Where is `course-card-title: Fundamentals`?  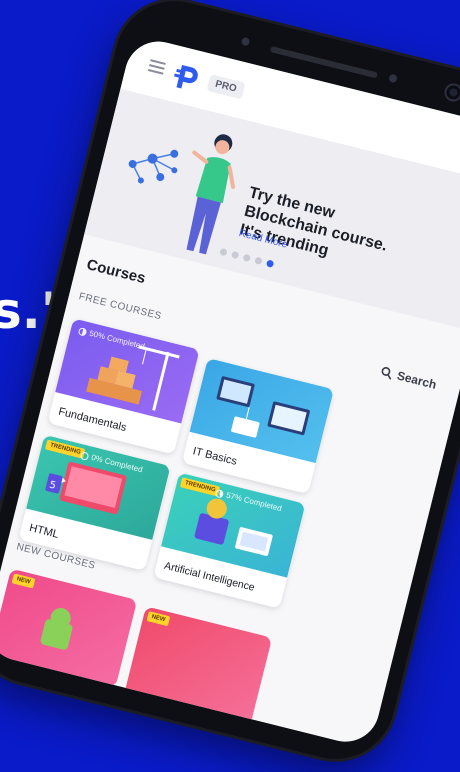
course-card-title: Fundamentals is located at coordinates (92, 420).